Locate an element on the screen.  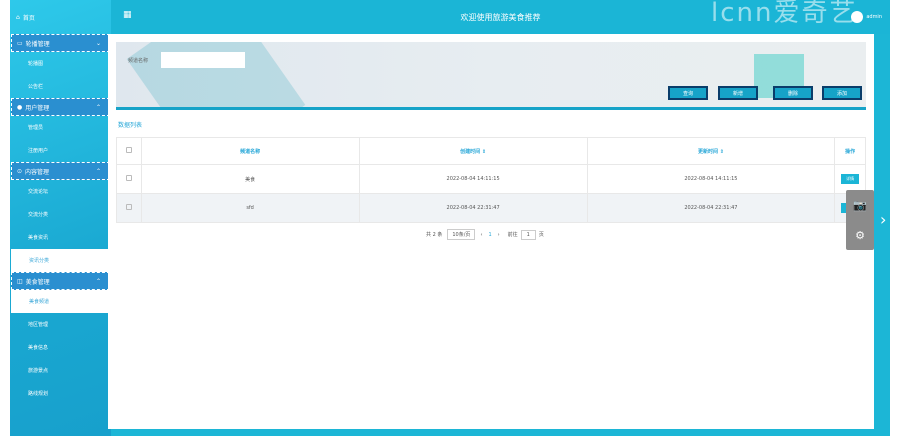
cell-updated: 2022-08-04 22:31:47 is located at coordinates (711, 208).